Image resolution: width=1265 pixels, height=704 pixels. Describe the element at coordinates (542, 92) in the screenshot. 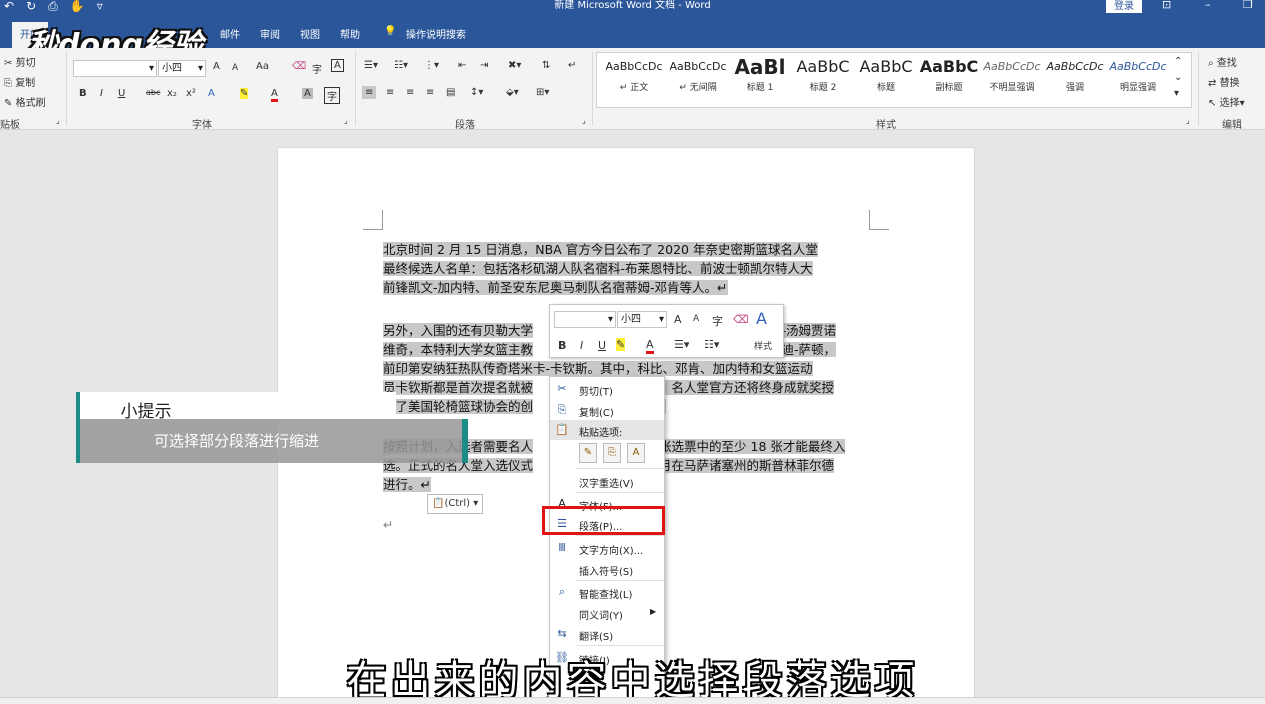

I see `borders-icon: ⊞▾` at that location.